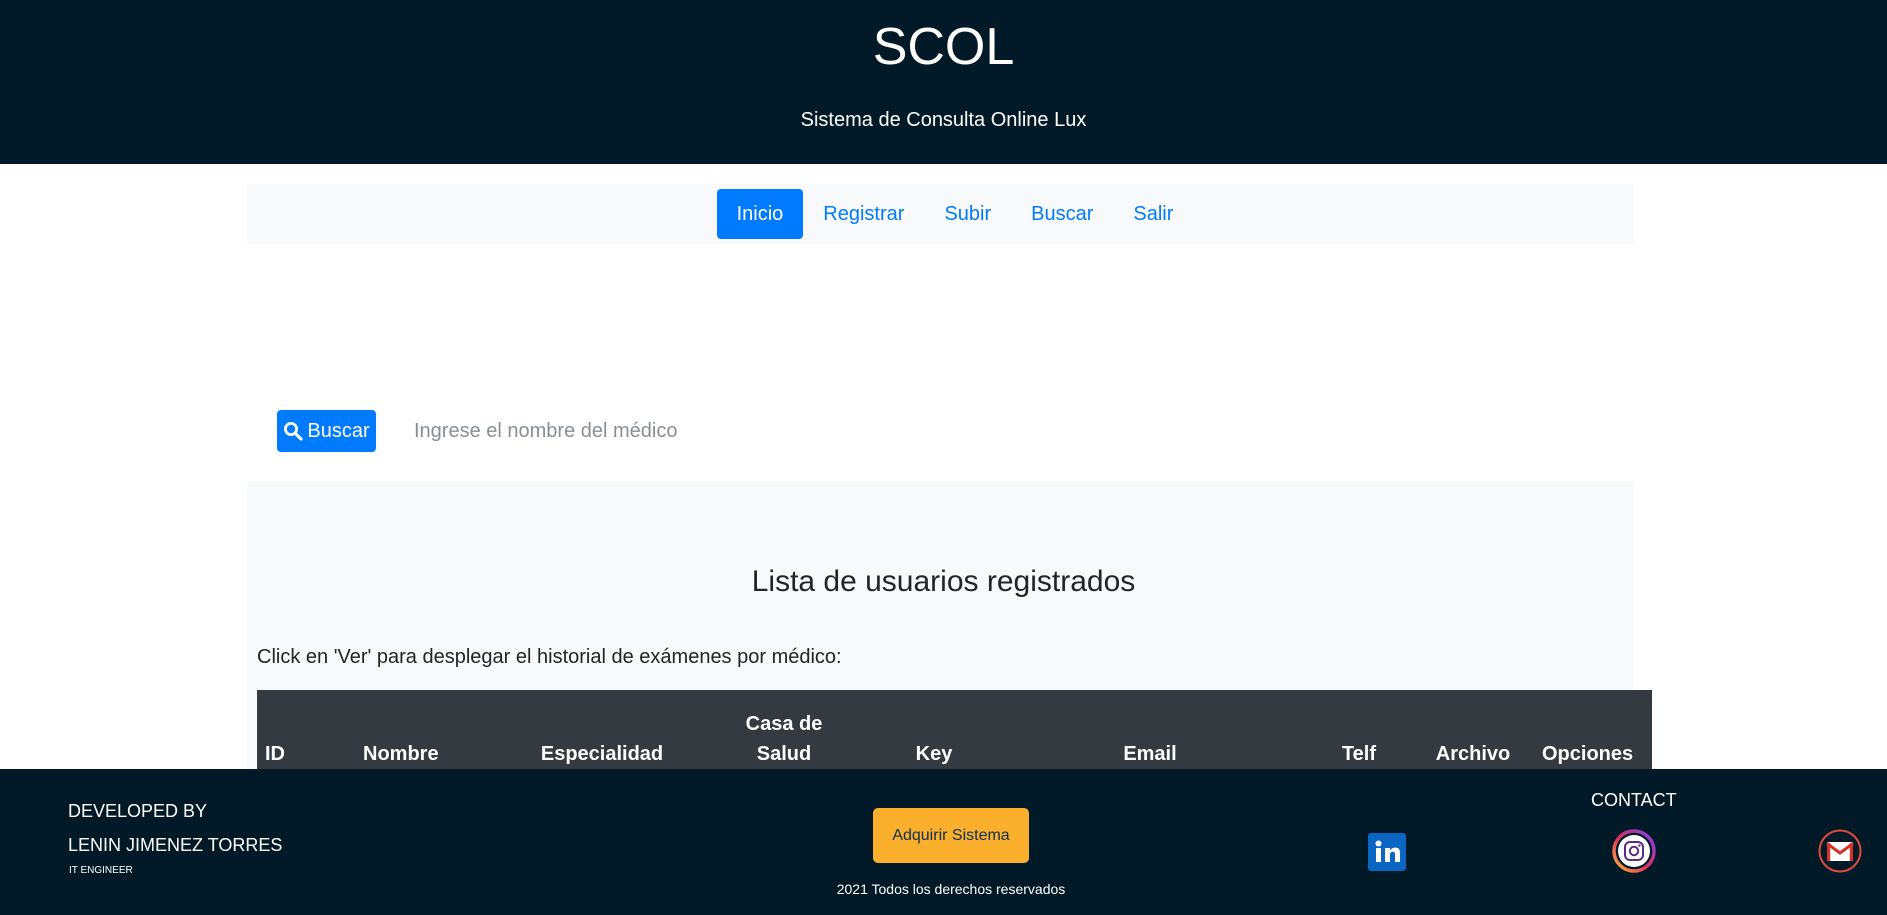  I want to click on column-header-key: Key, so click(934, 754).